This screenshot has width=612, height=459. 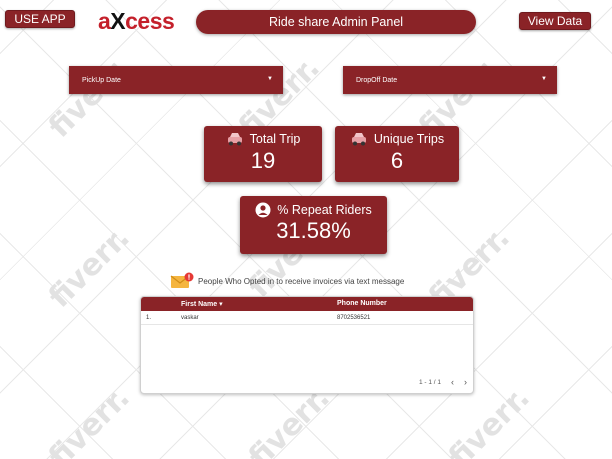 I want to click on repeat-riders-card: % Repeat Riders 31.58%, so click(x=313, y=225).